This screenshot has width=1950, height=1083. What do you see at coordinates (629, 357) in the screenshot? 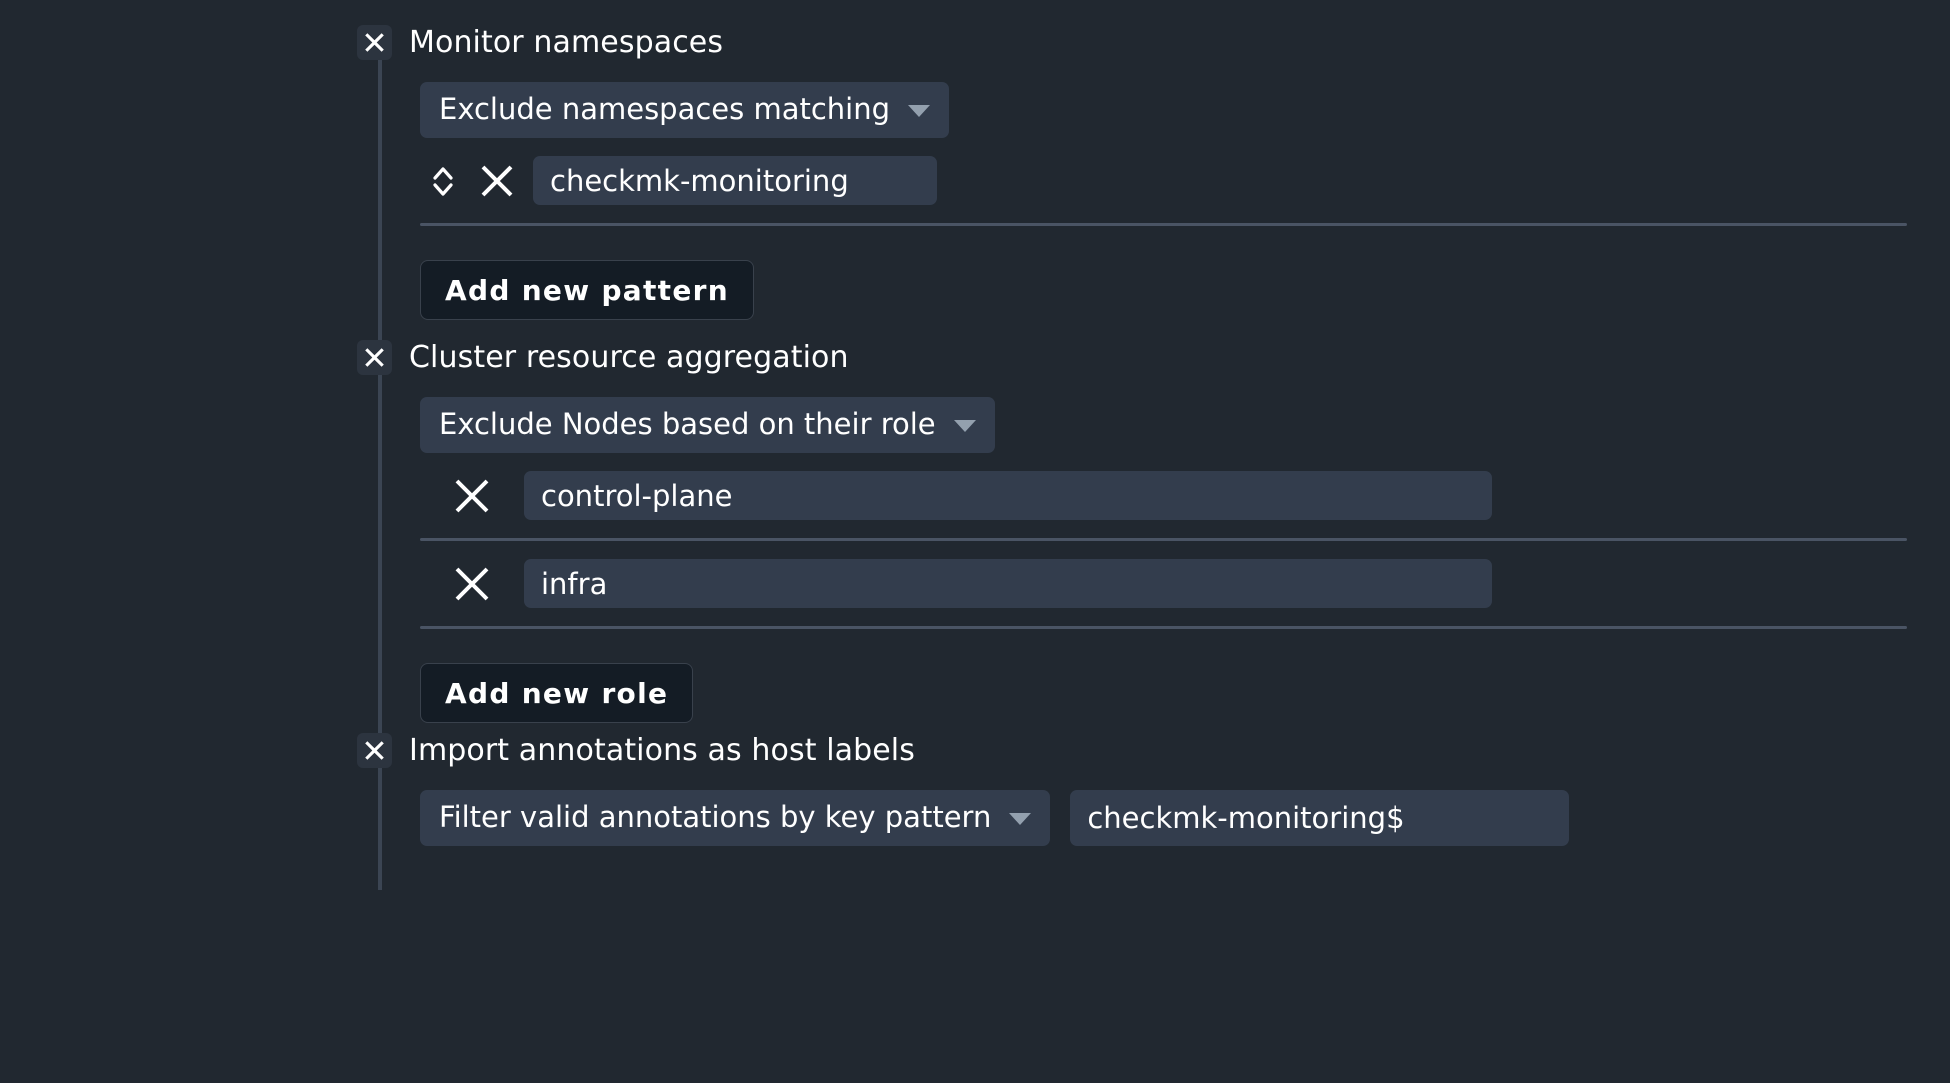
I see `section-title: Cluster resource aggregation` at bounding box center [629, 357].